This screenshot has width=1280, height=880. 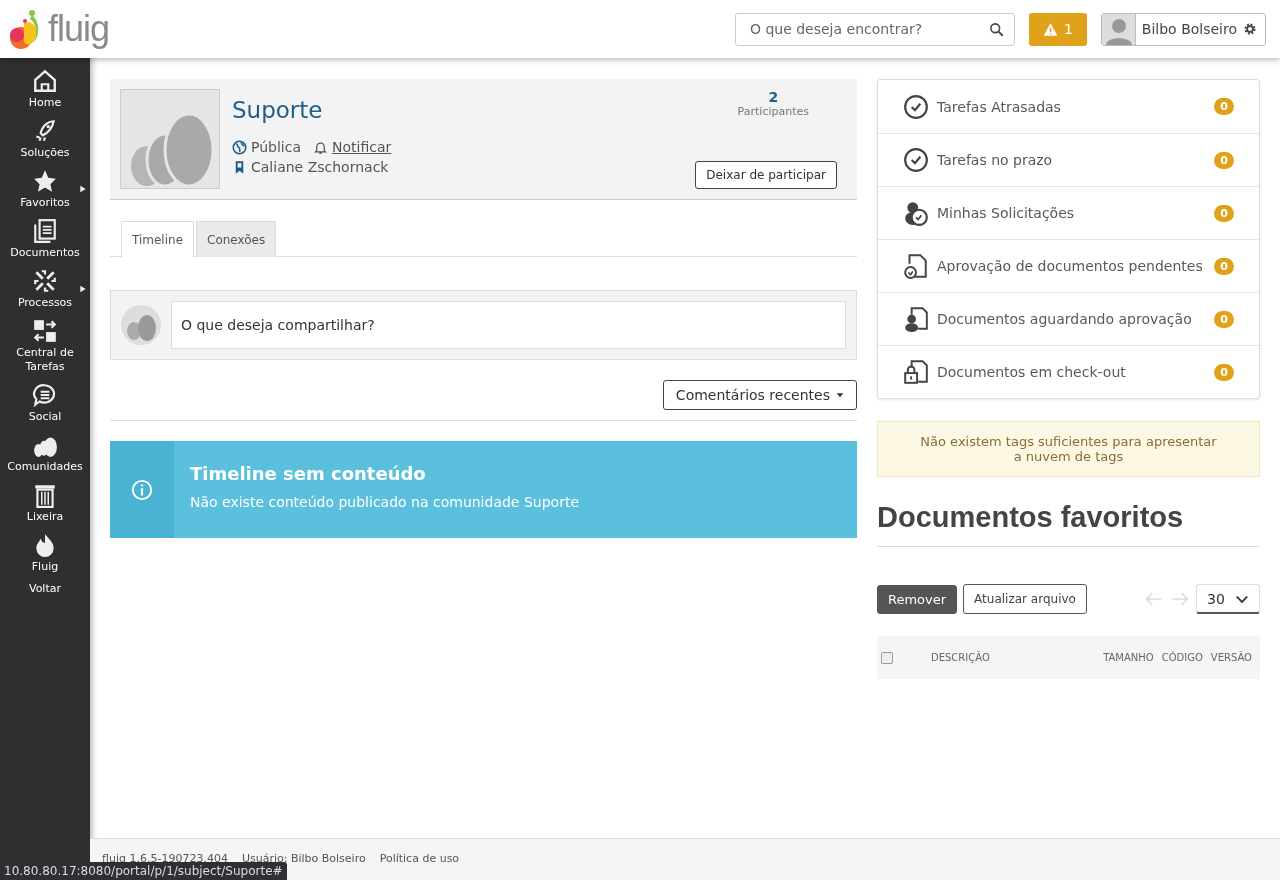 I want to click on nav-item: Central de Tarefas, so click(x=45, y=346).